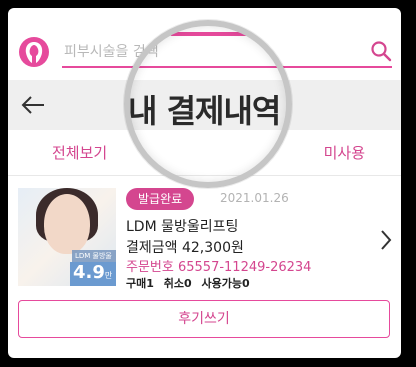 Image resolution: width=416 pixels, height=367 pixels. I want to click on usage-counts: 구매1 취소0 사용가능0, so click(191, 283).